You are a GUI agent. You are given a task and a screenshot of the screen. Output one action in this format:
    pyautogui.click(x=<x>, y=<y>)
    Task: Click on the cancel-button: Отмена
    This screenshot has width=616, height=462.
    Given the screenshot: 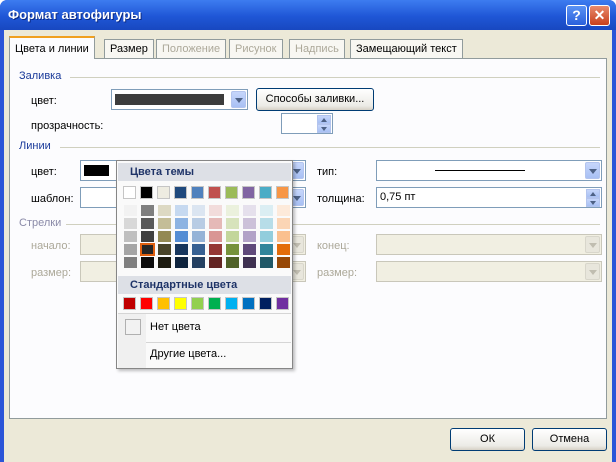 What is the action you would take?
    pyautogui.click(x=569, y=439)
    